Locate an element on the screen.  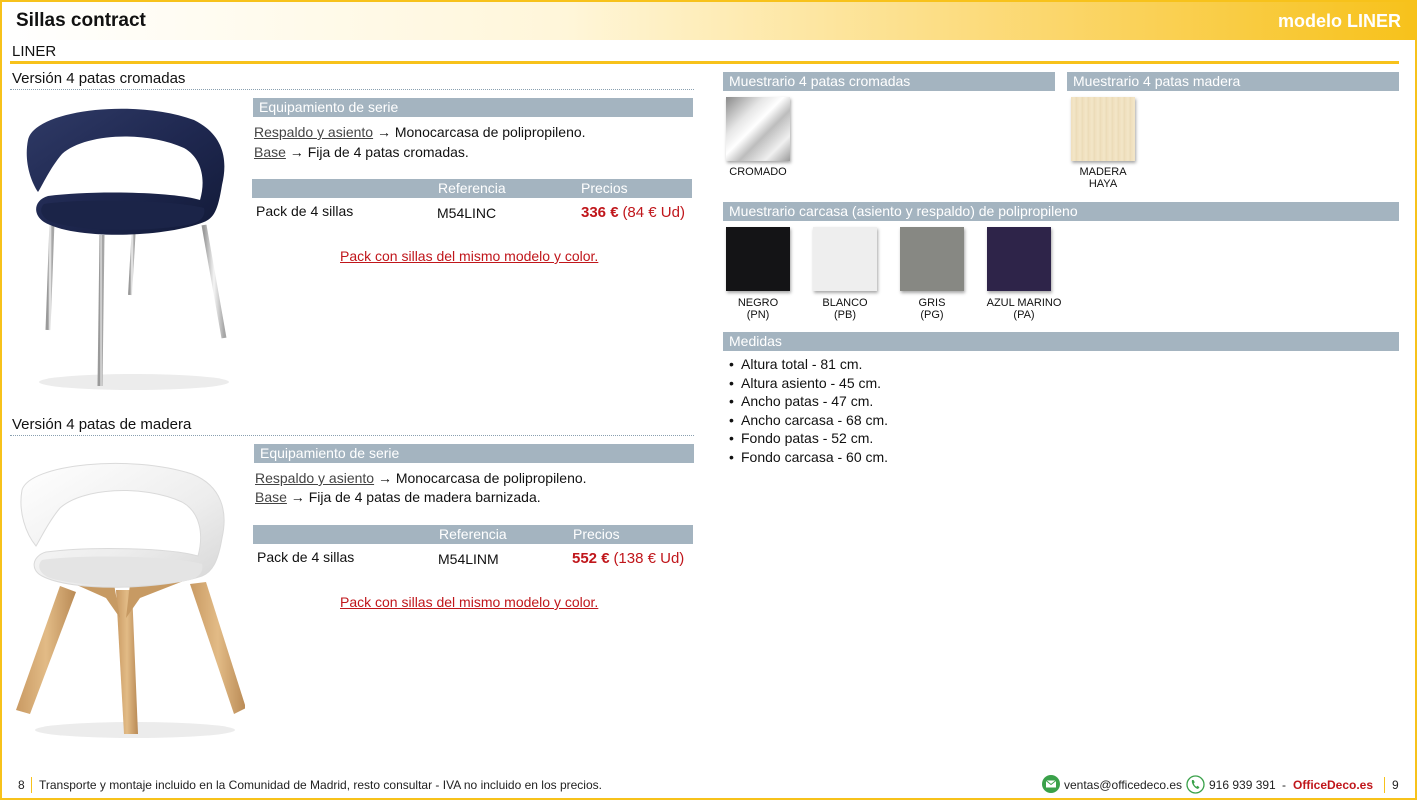
swatch-gris-code: (PG) is located at coordinates (932, 315).